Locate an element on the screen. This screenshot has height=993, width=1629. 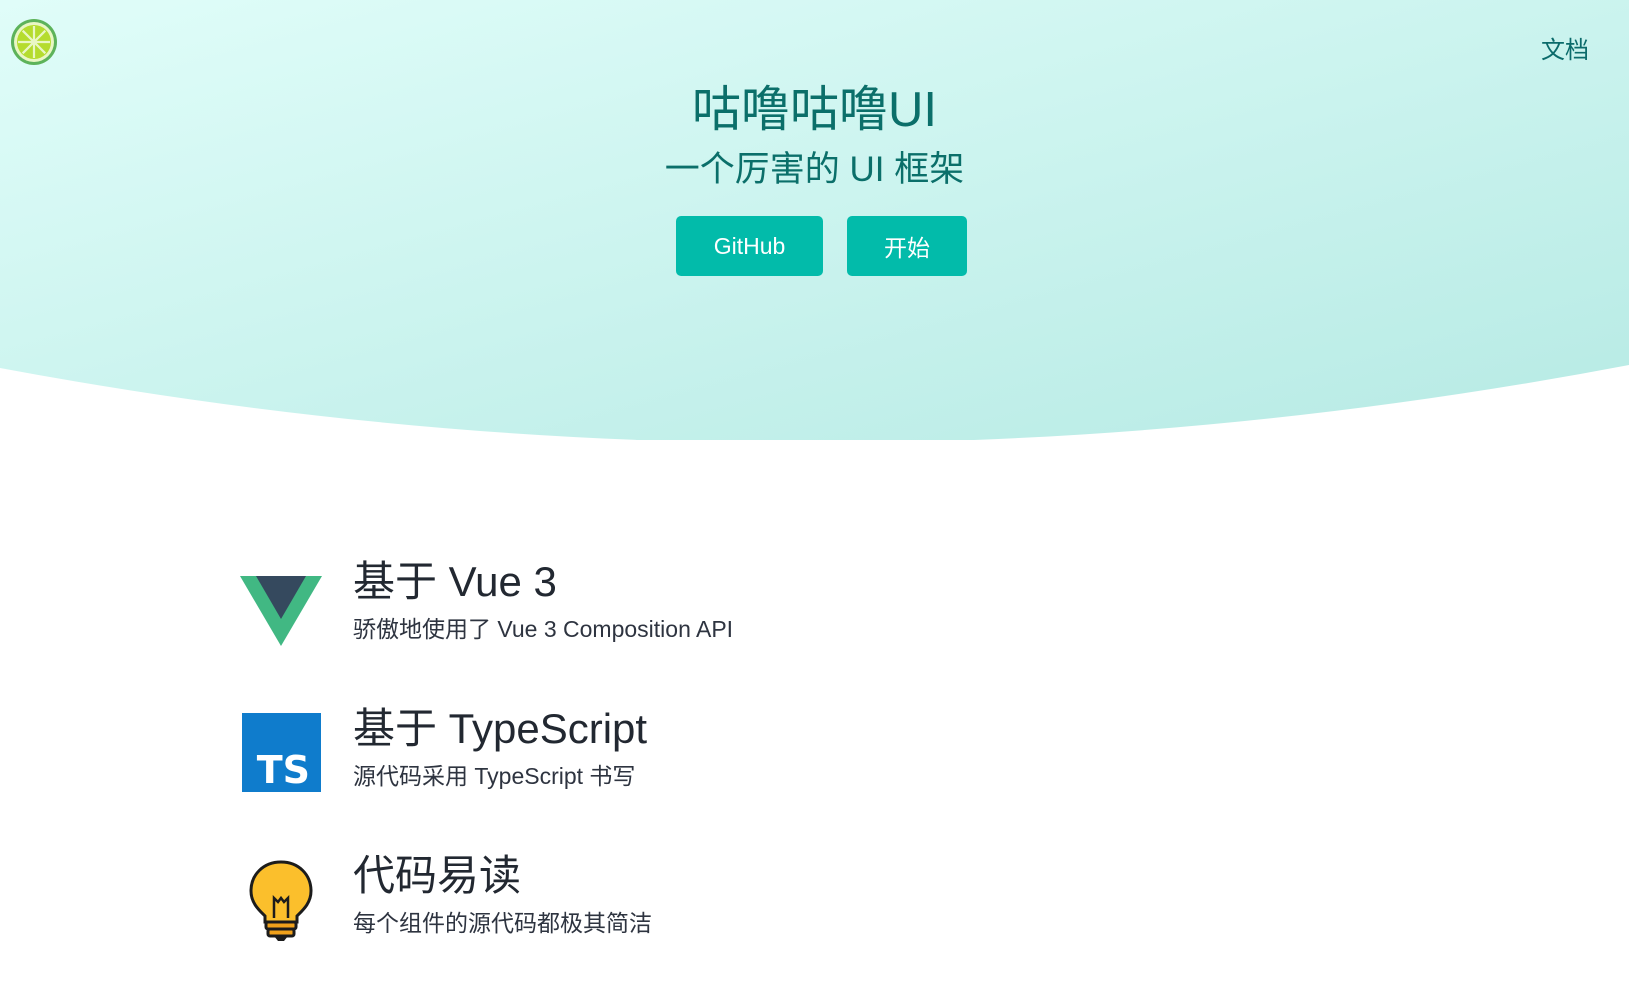
start-button: 开始 is located at coordinates (907, 246).